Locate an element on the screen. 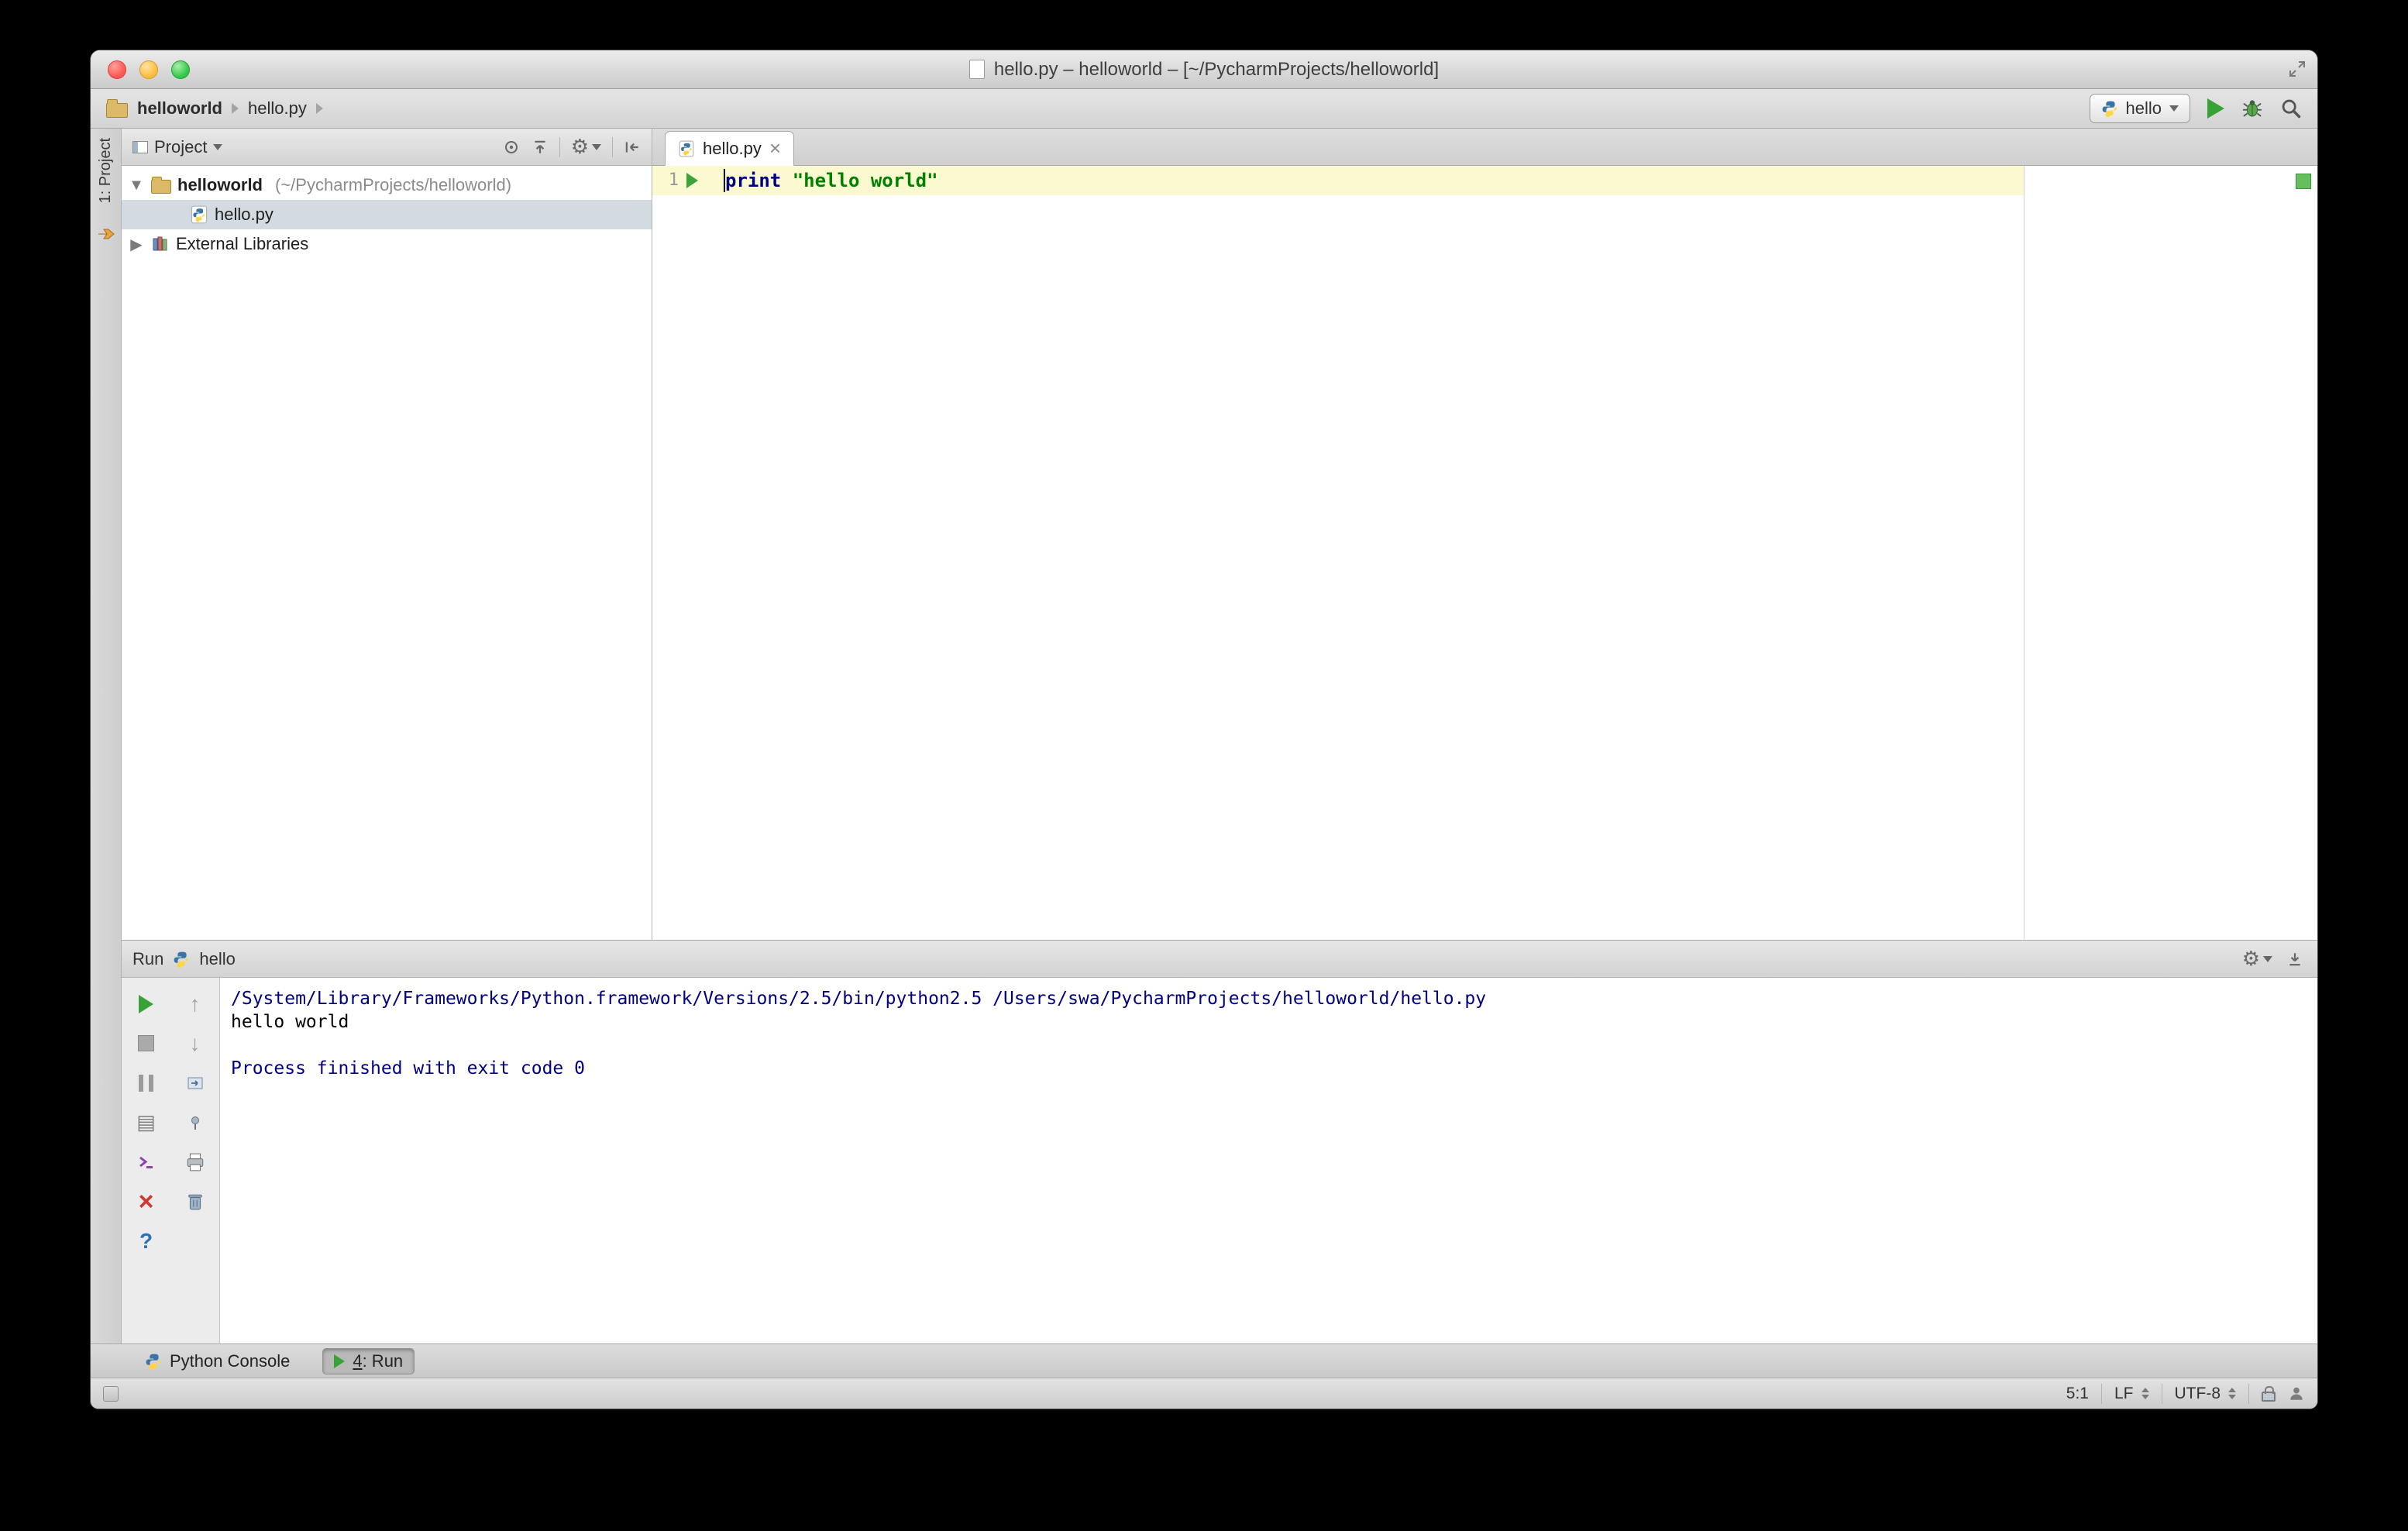 This screenshot has height=1531, width=2408. run-tab-label: 4: Run is located at coordinates (378, 1361).